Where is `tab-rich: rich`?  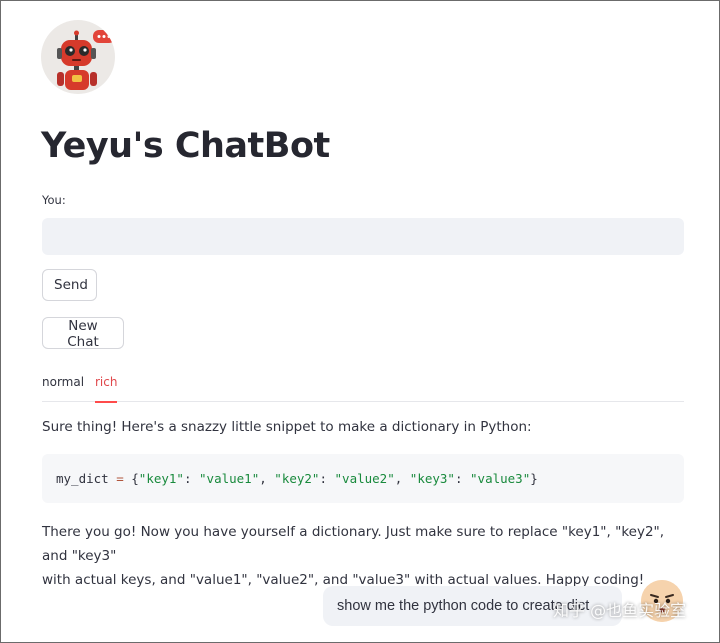
tab-rich: rich is located at coordinates (106, 388).